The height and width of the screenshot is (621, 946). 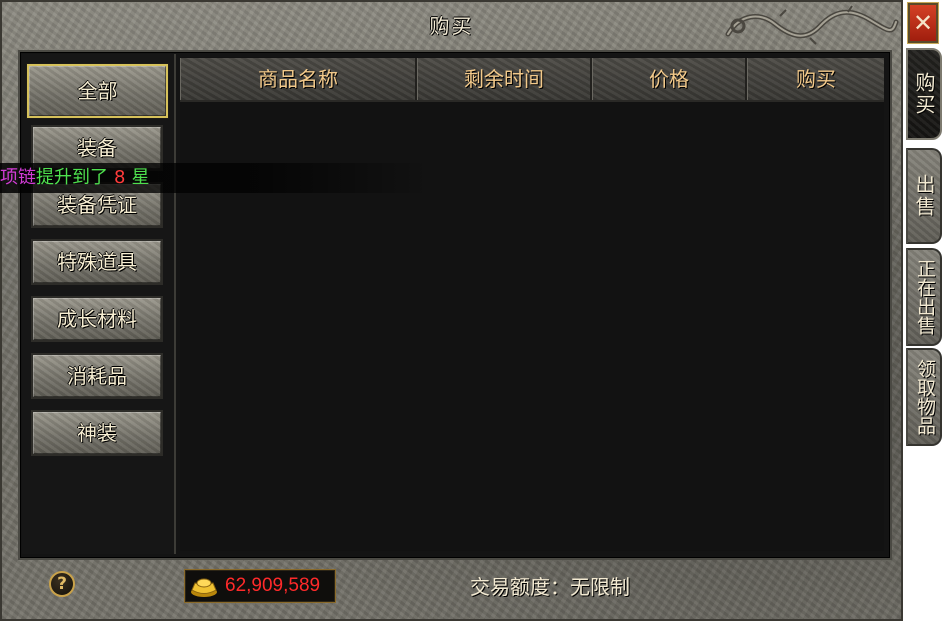 I want to click on broadcast-text: 提升到了, so click(x=72, y=177).